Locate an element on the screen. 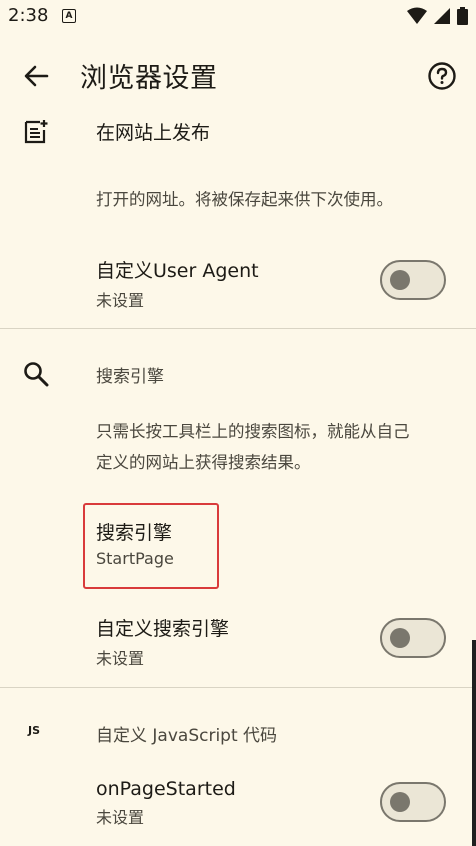 The image size is (476, 846). page-title: 浏览器设置 is located at coordinates (149, 78).